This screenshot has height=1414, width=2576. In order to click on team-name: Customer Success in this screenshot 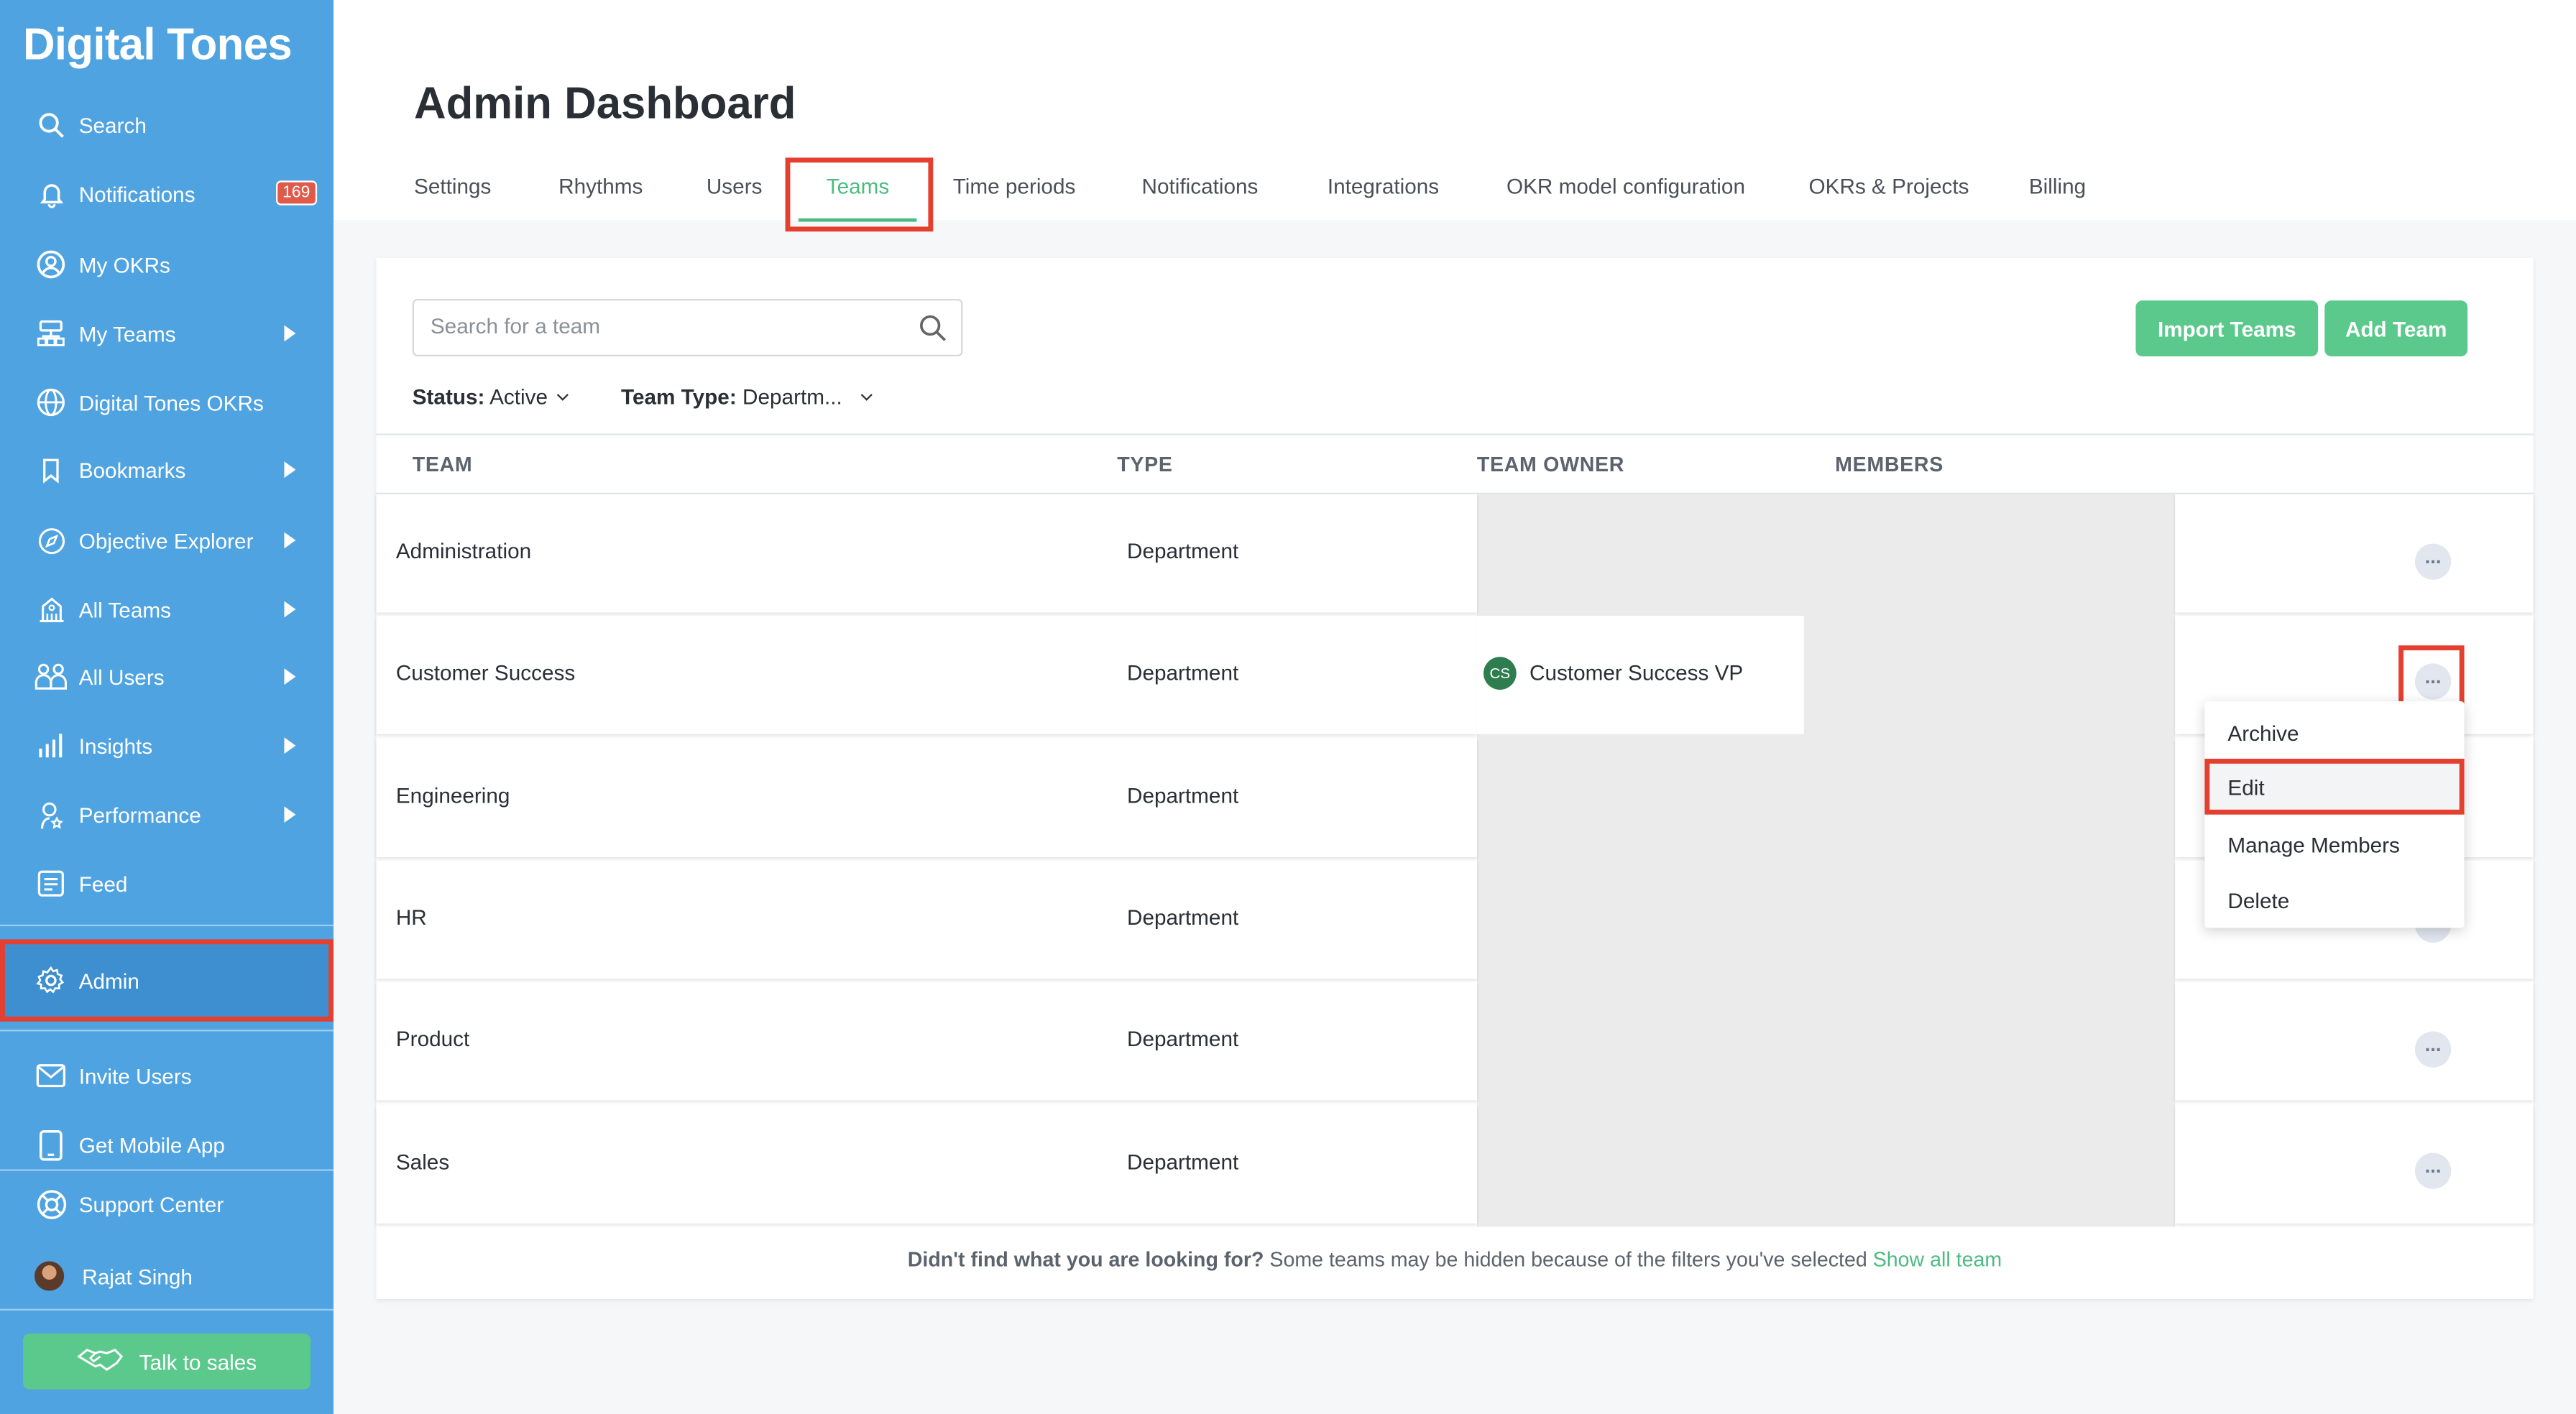, I will do `click(485, 672)`.